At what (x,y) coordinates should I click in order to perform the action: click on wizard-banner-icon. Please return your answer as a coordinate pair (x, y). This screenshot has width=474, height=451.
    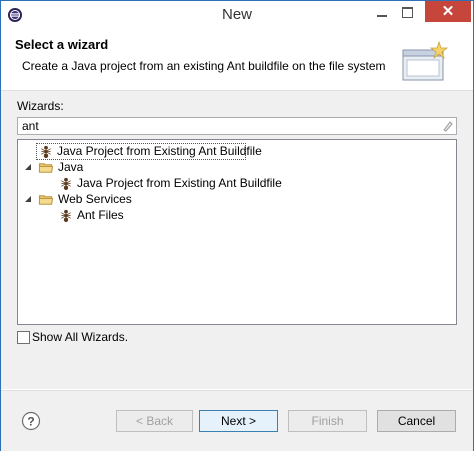
    Looking at the image, I should click on (425, 60).